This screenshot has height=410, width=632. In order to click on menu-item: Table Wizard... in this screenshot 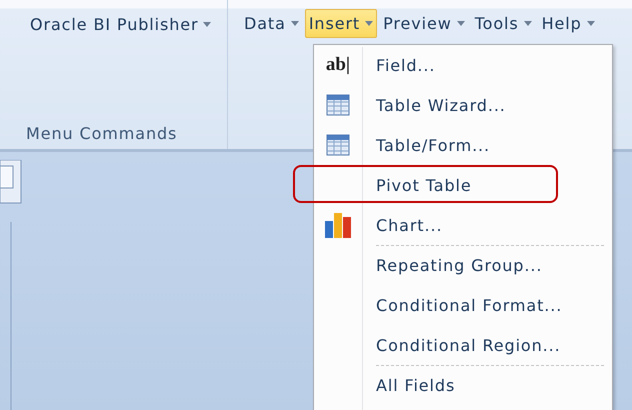, I will do `click(463, 105)`.